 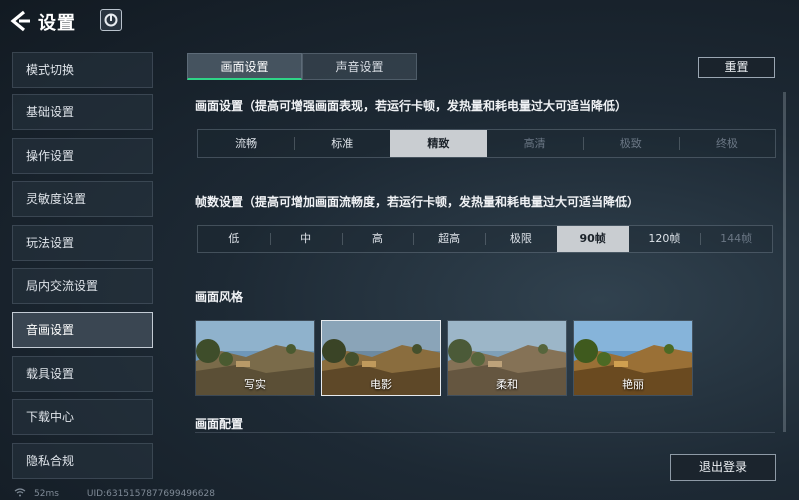 What do you see at coordinates (255, 384) in the screenshot?
I see `style-label: 写实` at bounding box center [255, 384].